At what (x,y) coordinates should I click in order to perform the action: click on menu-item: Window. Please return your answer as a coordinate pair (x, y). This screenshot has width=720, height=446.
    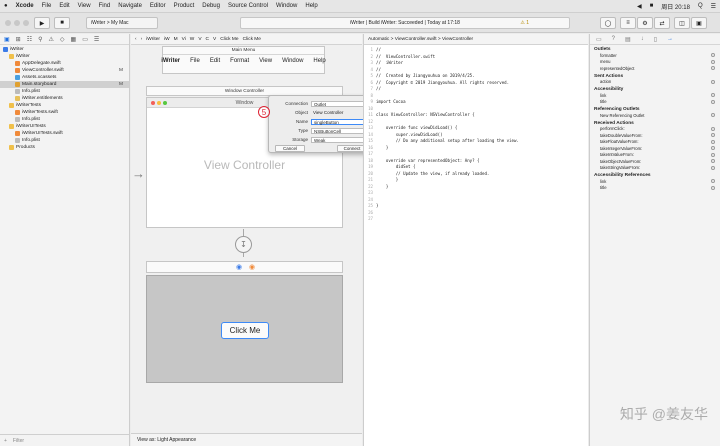
    Looking at the image, I should click on (292, 61).